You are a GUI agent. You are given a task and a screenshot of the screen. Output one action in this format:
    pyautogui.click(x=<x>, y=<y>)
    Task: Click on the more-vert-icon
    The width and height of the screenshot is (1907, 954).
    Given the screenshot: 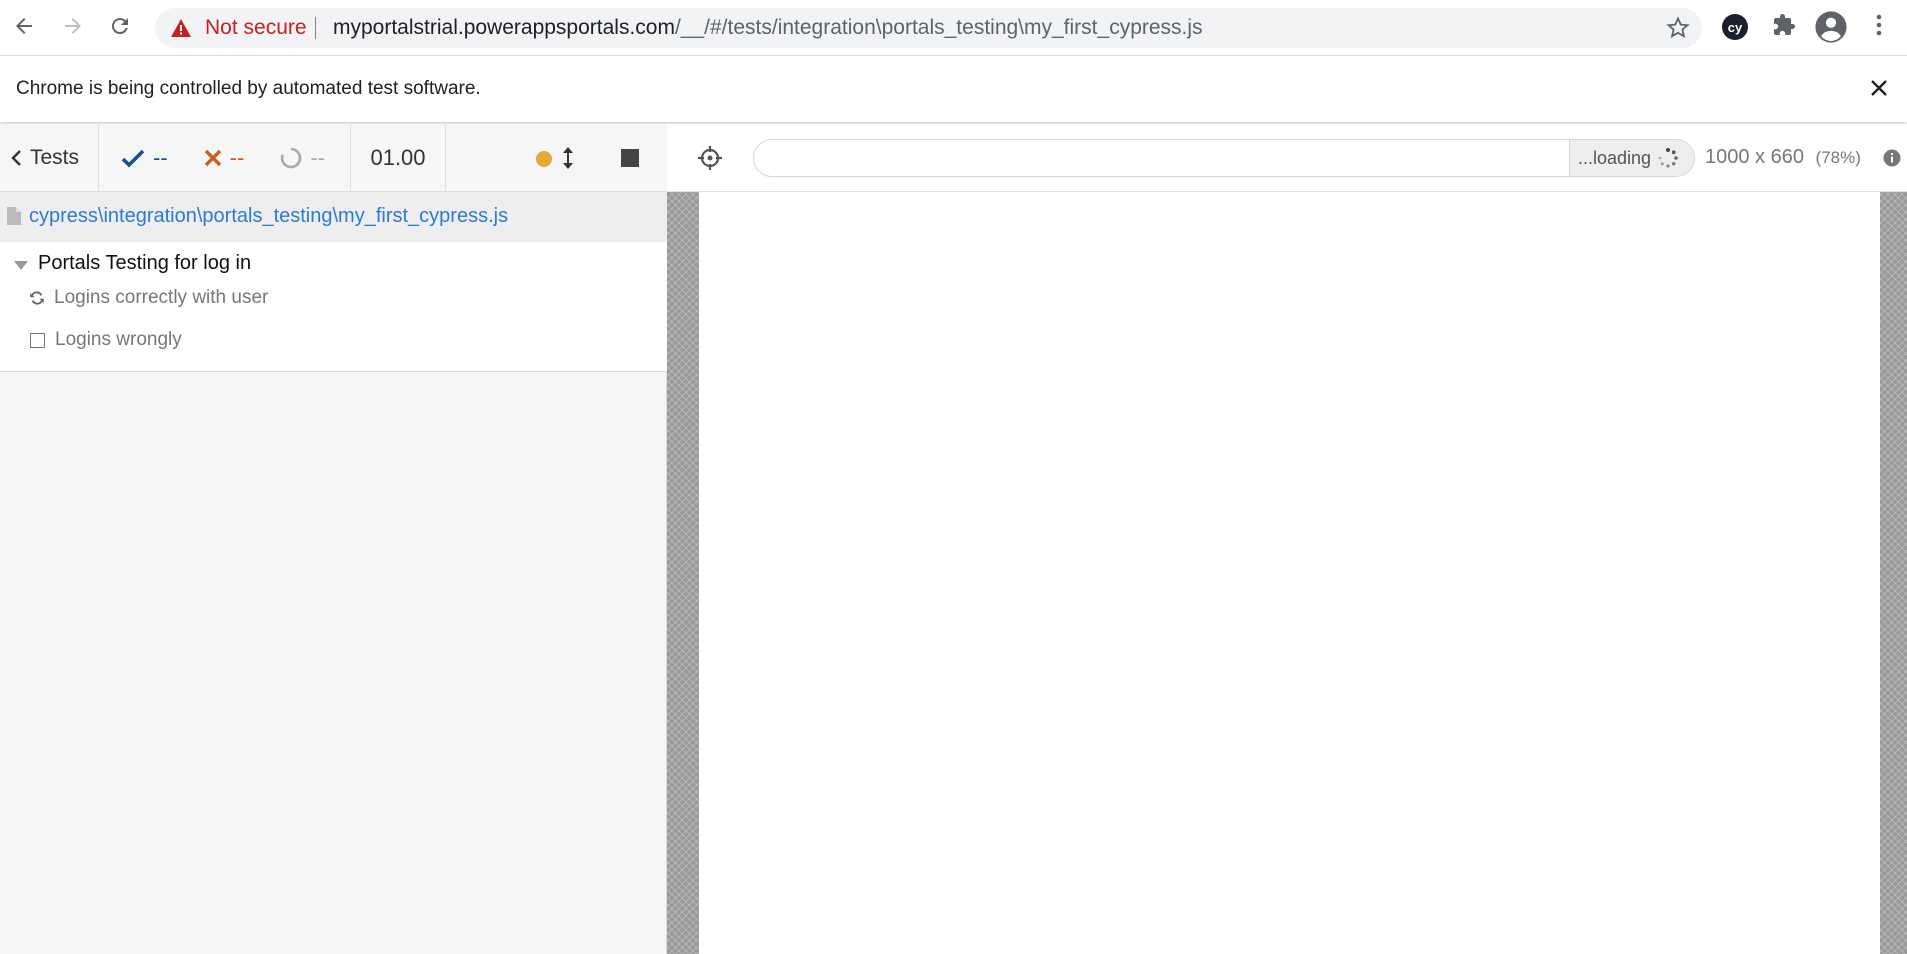 What is the action you would take?
    pyautogui.click(x=1879, y=25)
    